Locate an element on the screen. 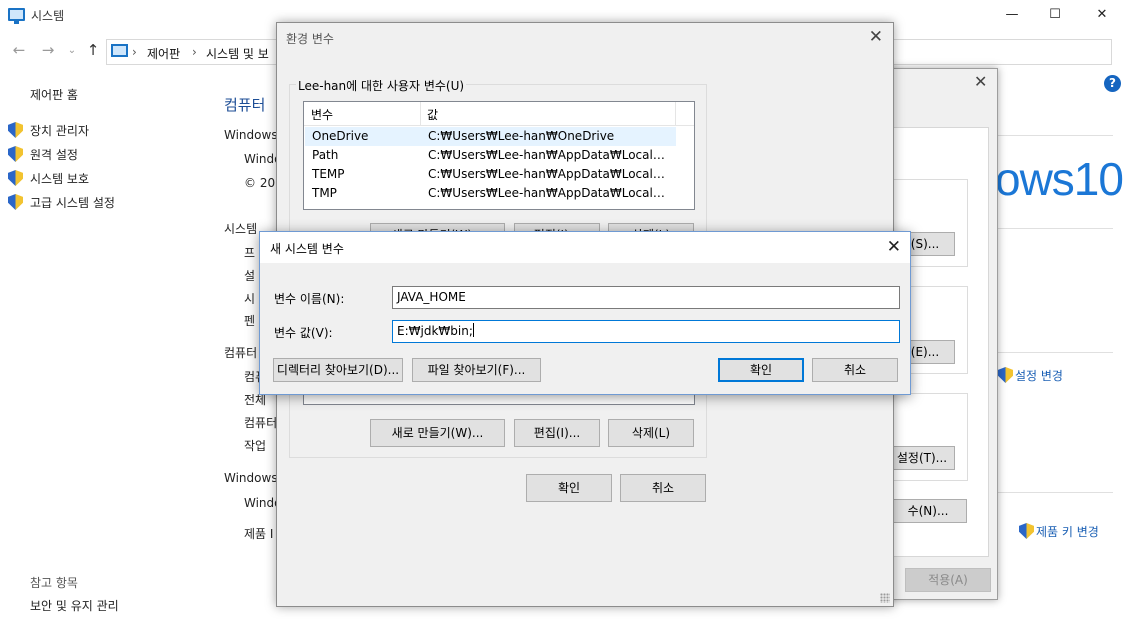  variable-name-input: JAVA_HOME is located at coordinates (646, 297).